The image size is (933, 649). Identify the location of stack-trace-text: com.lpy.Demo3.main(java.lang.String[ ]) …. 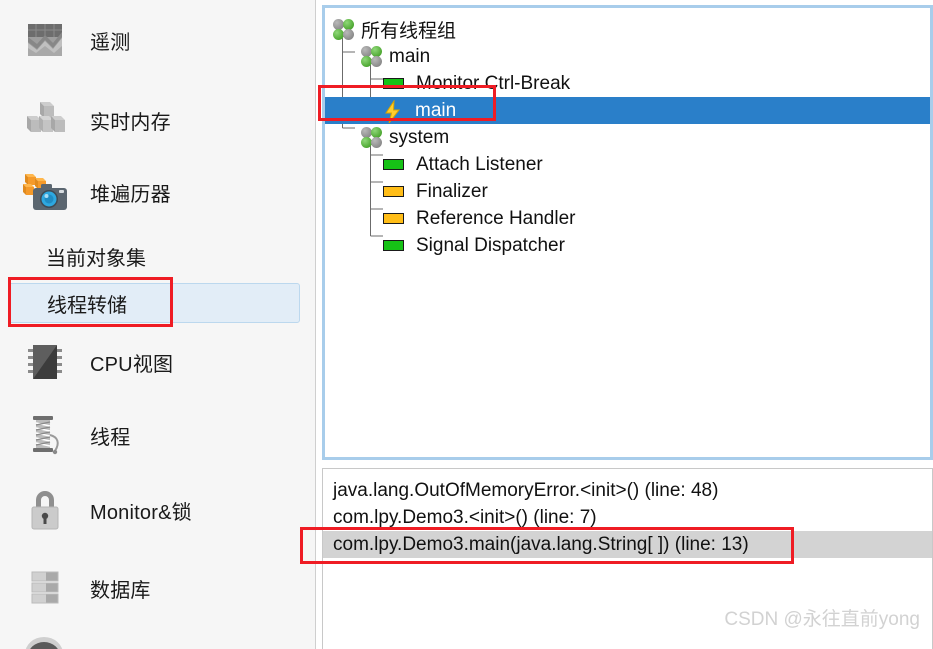
(541, 544).